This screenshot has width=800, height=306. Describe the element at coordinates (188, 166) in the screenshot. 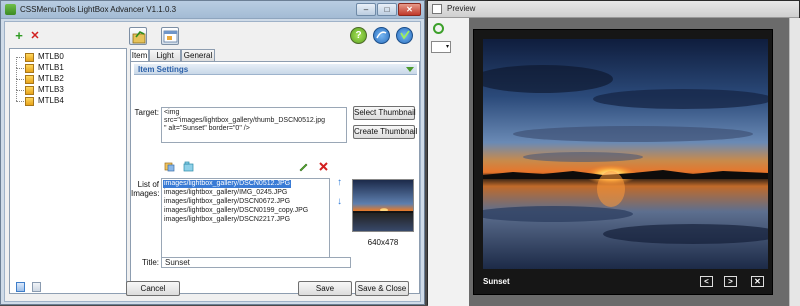

I see `add-folder-icon` at that location.